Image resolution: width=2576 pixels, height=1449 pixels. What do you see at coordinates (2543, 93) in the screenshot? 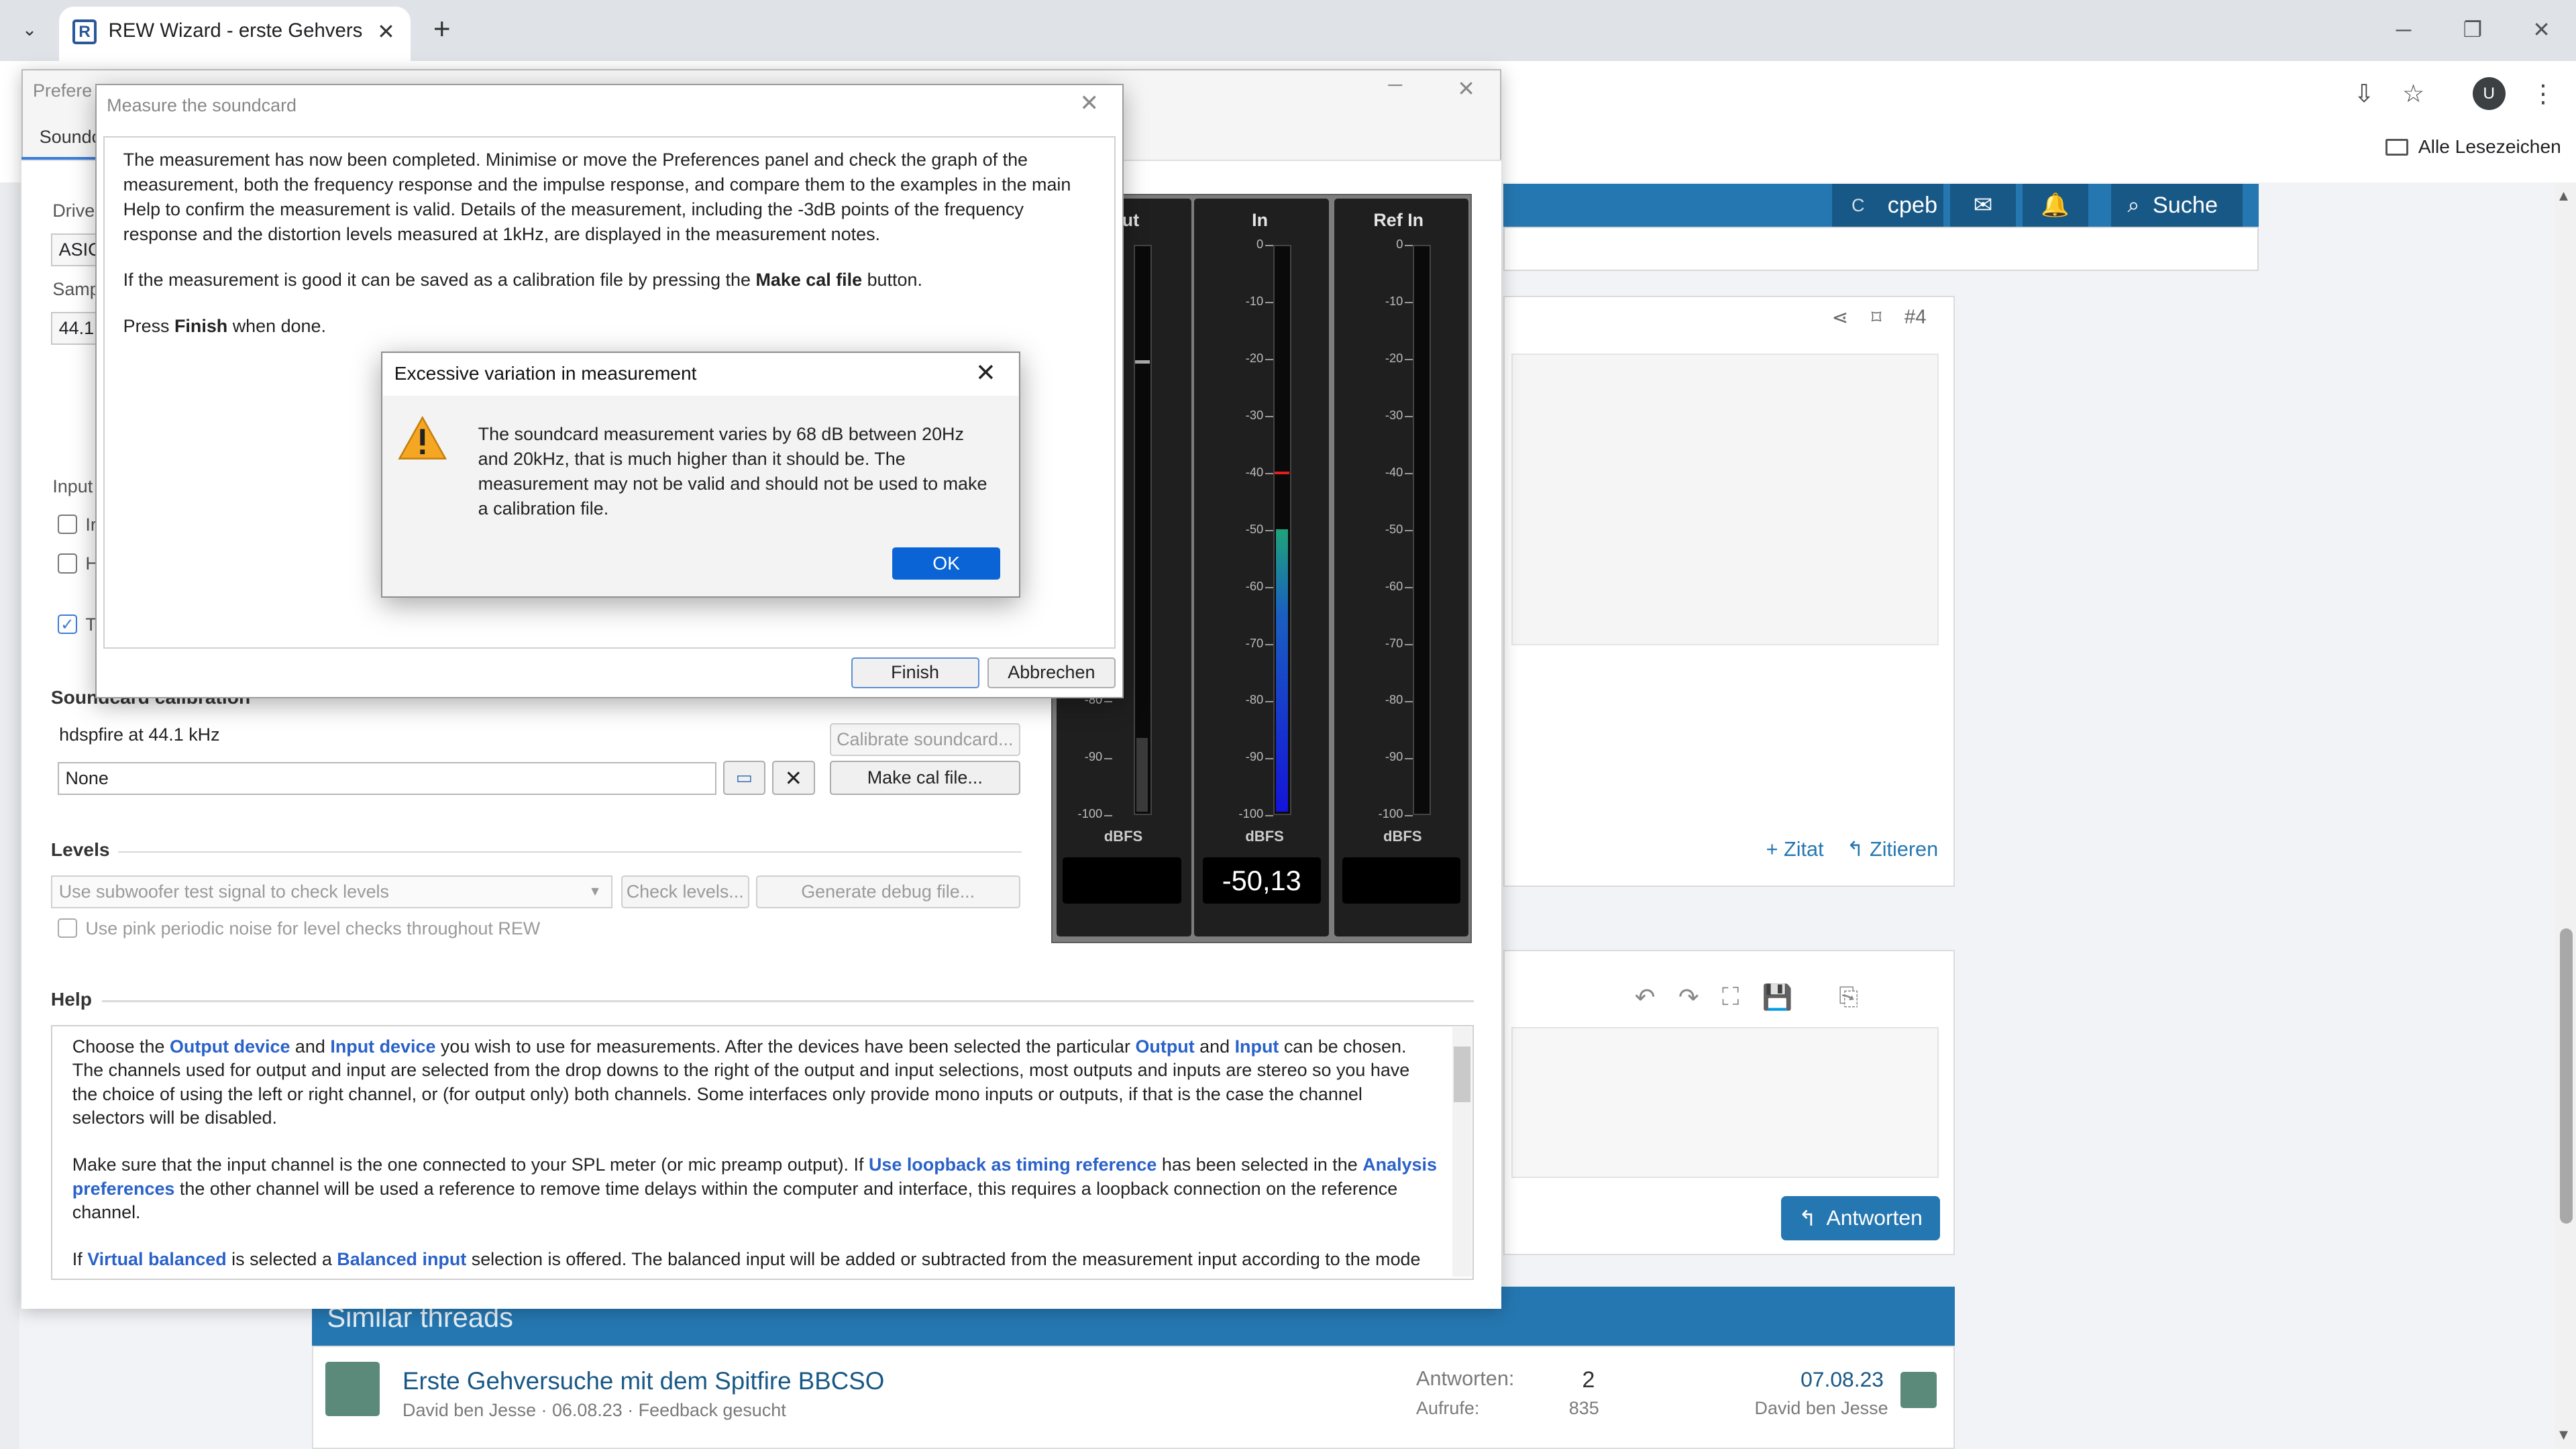
I see `browser-menu-icon: ⋮` at bounding box center [2543, 93].